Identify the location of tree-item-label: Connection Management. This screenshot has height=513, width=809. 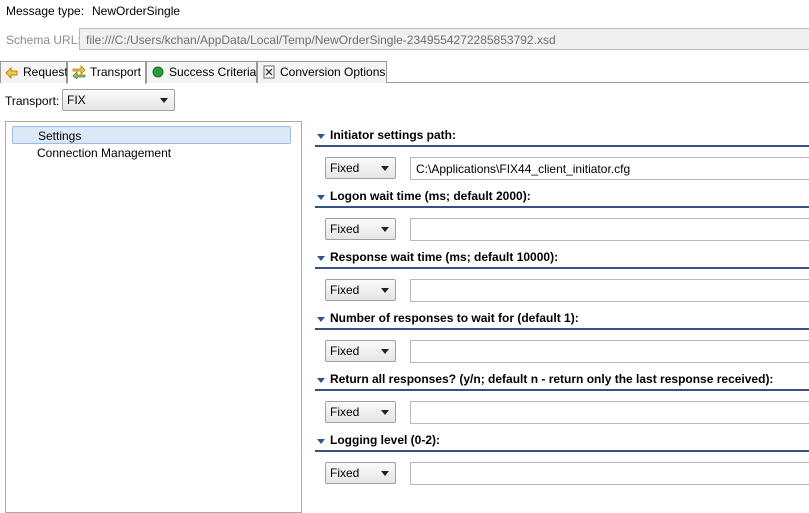
(104, 153).